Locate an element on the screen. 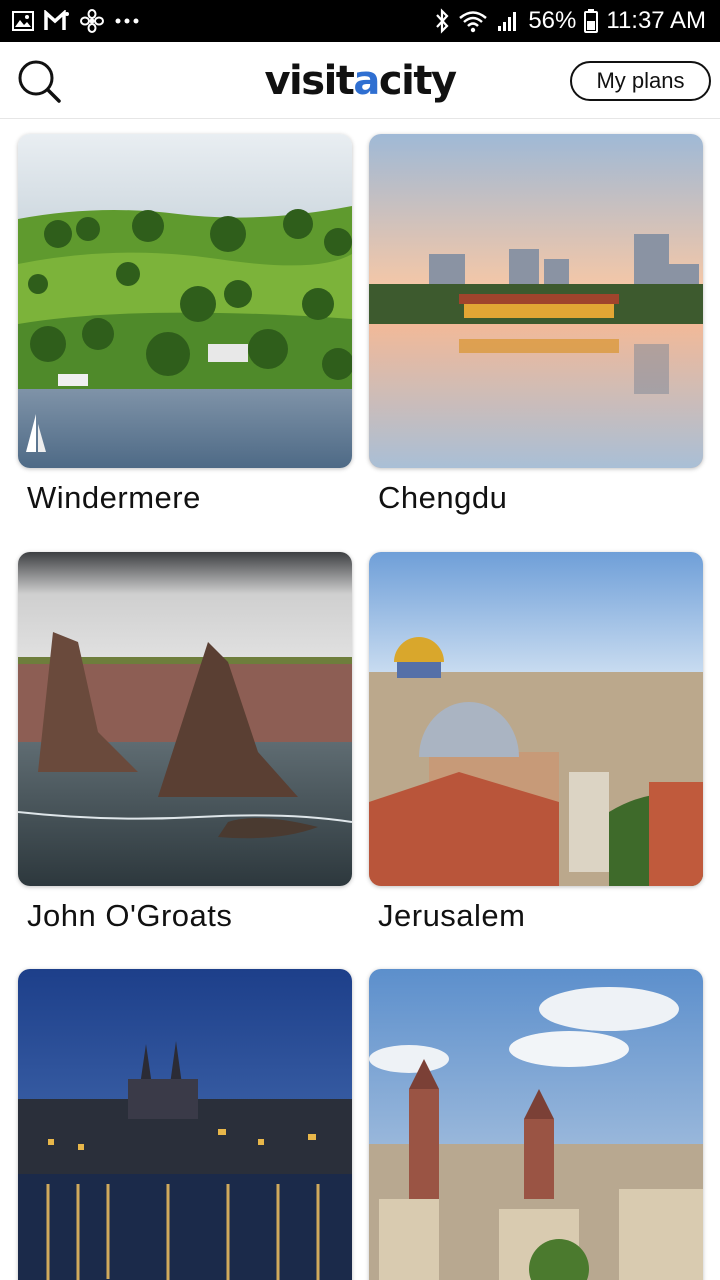  status-bar: 56% 11:37 AM is located at coordinates (360, 21).